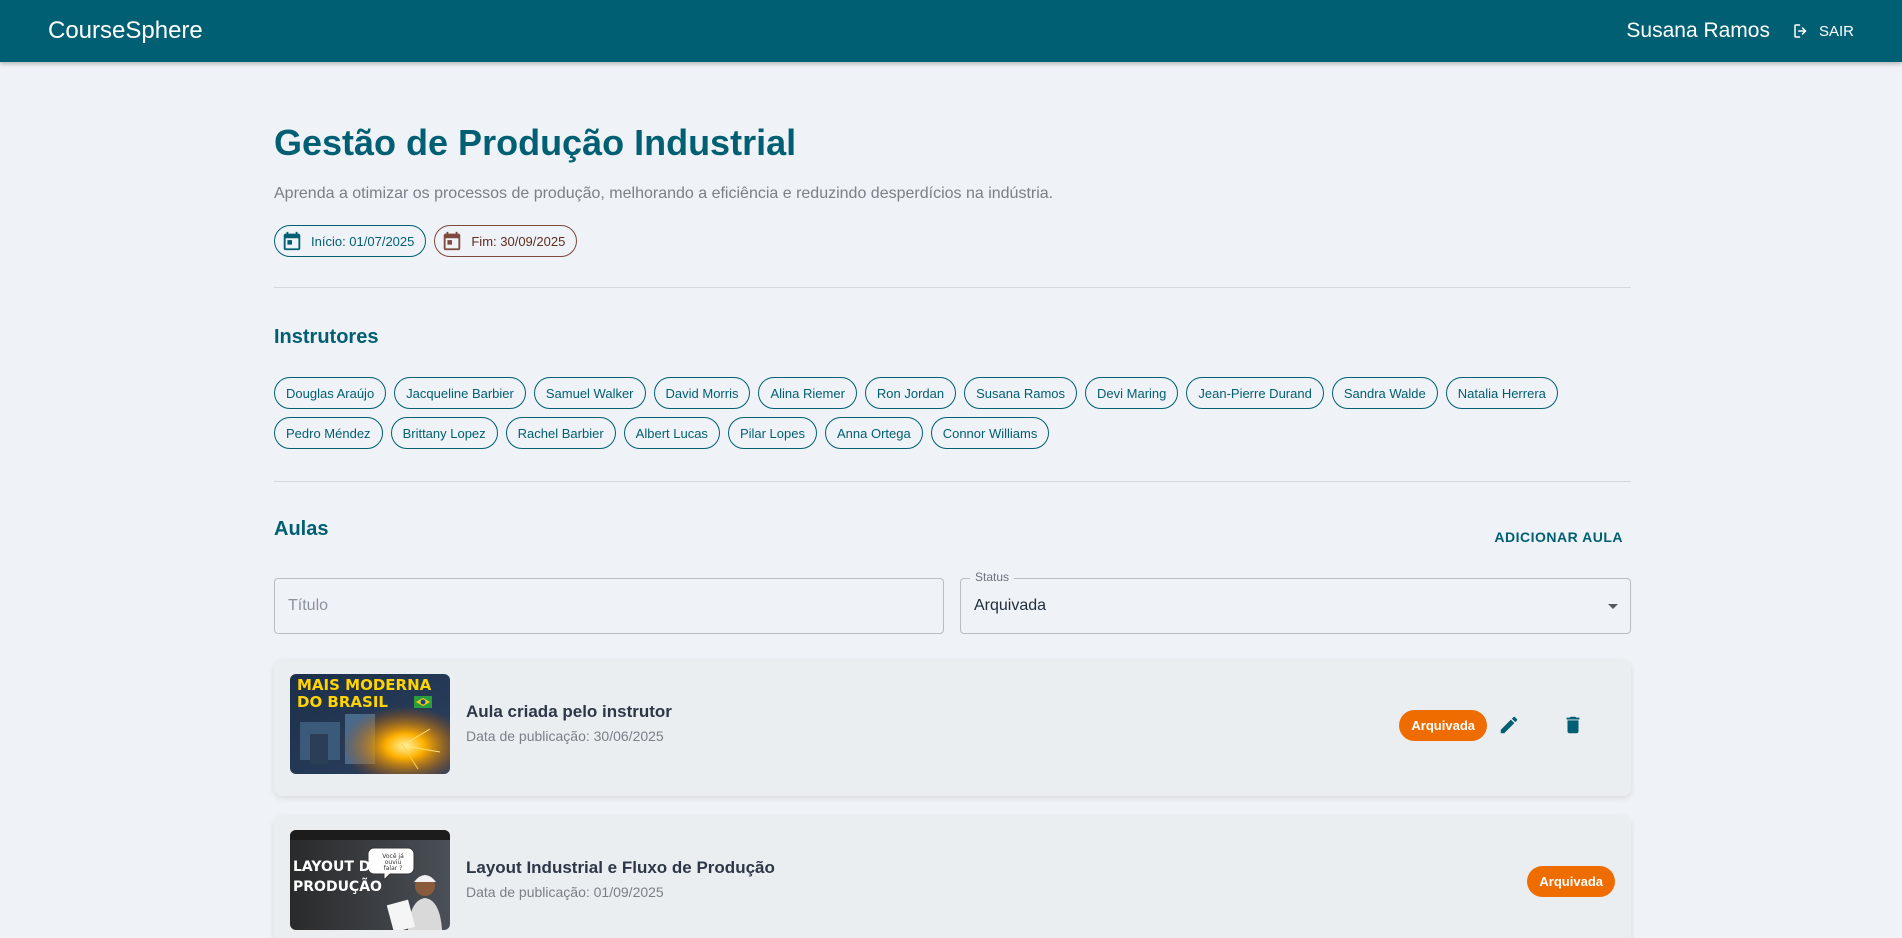  I want to click on course-dates: Início: 01/07/2025 Fim: 30/09/2025, so click(429, 241).